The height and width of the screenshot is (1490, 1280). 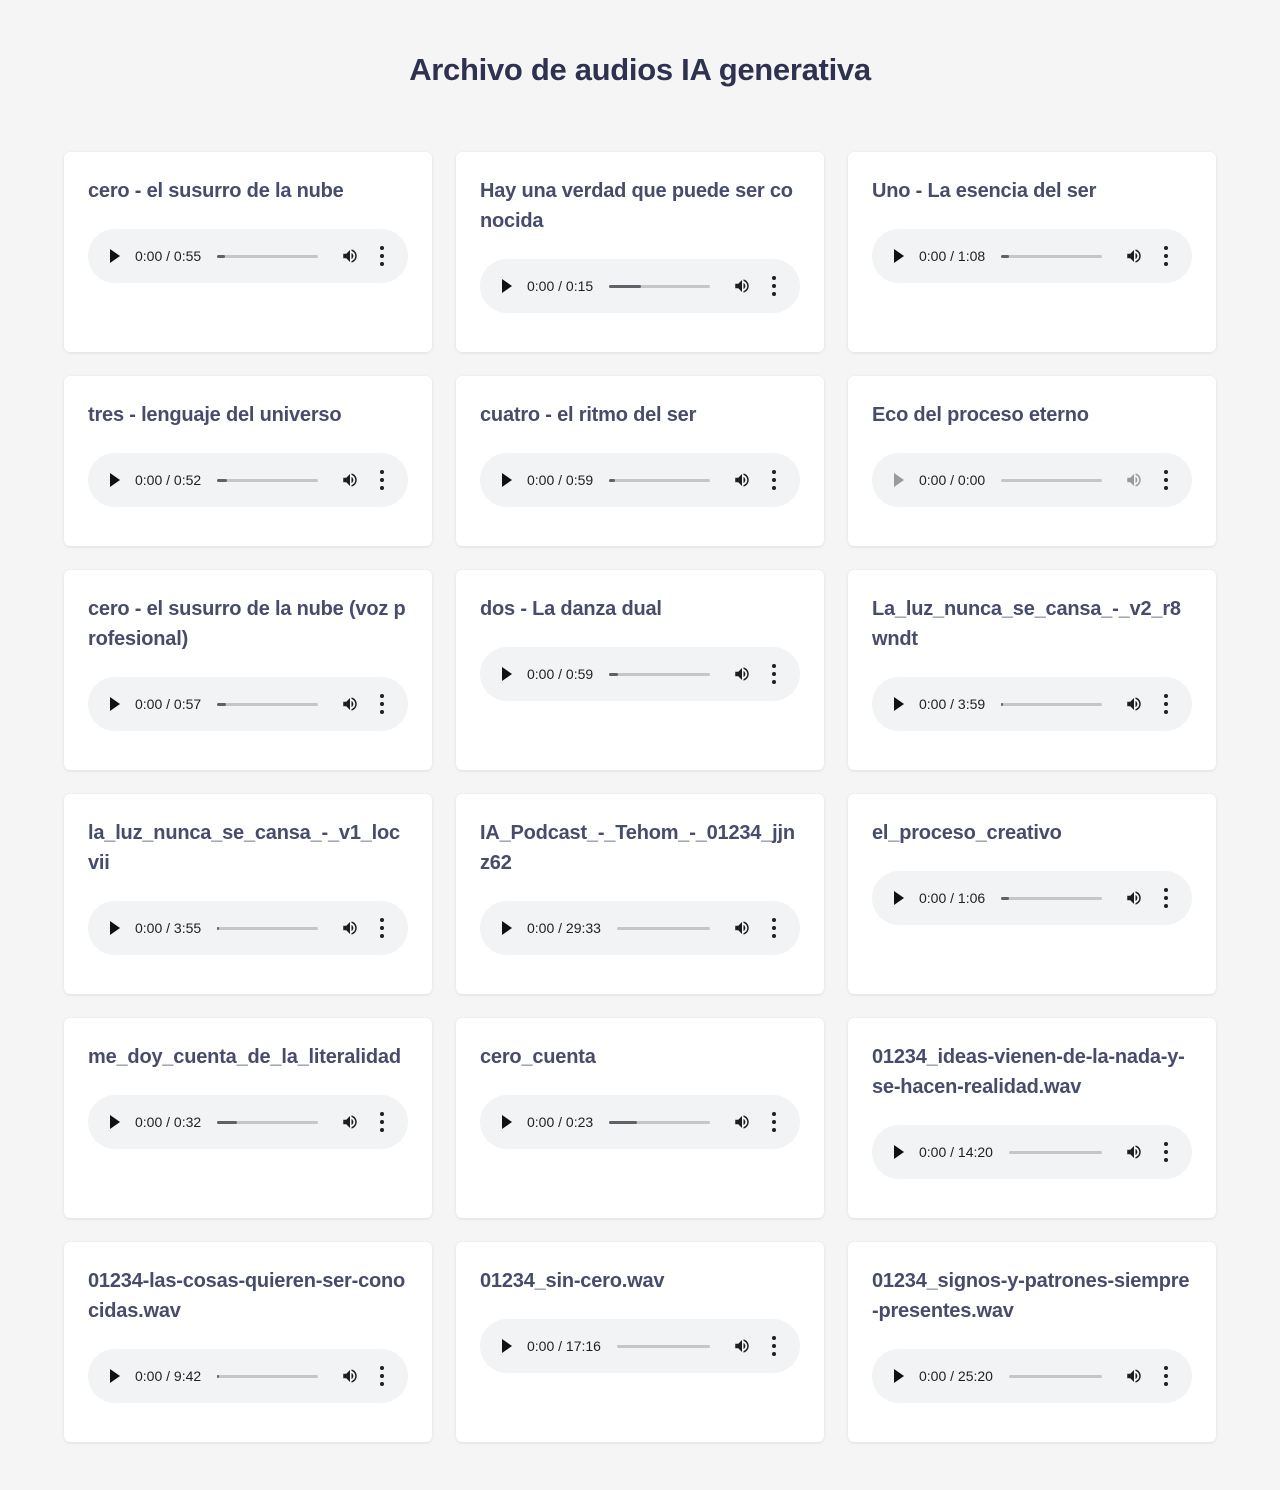 I want to click on audio-card: cero - el susurro de la nube 0:00 / 0:55, so click(x=248, y=252).